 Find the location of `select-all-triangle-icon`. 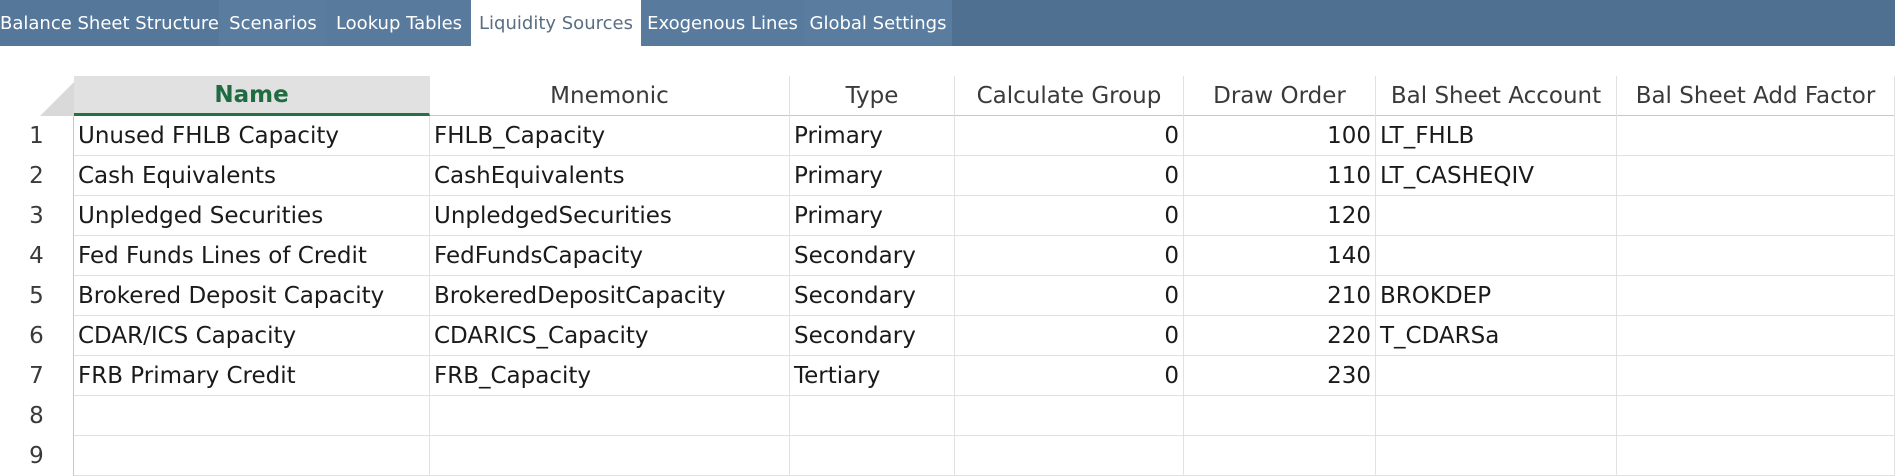

select-all-triangle-icon is located at coordinates (57, 99).